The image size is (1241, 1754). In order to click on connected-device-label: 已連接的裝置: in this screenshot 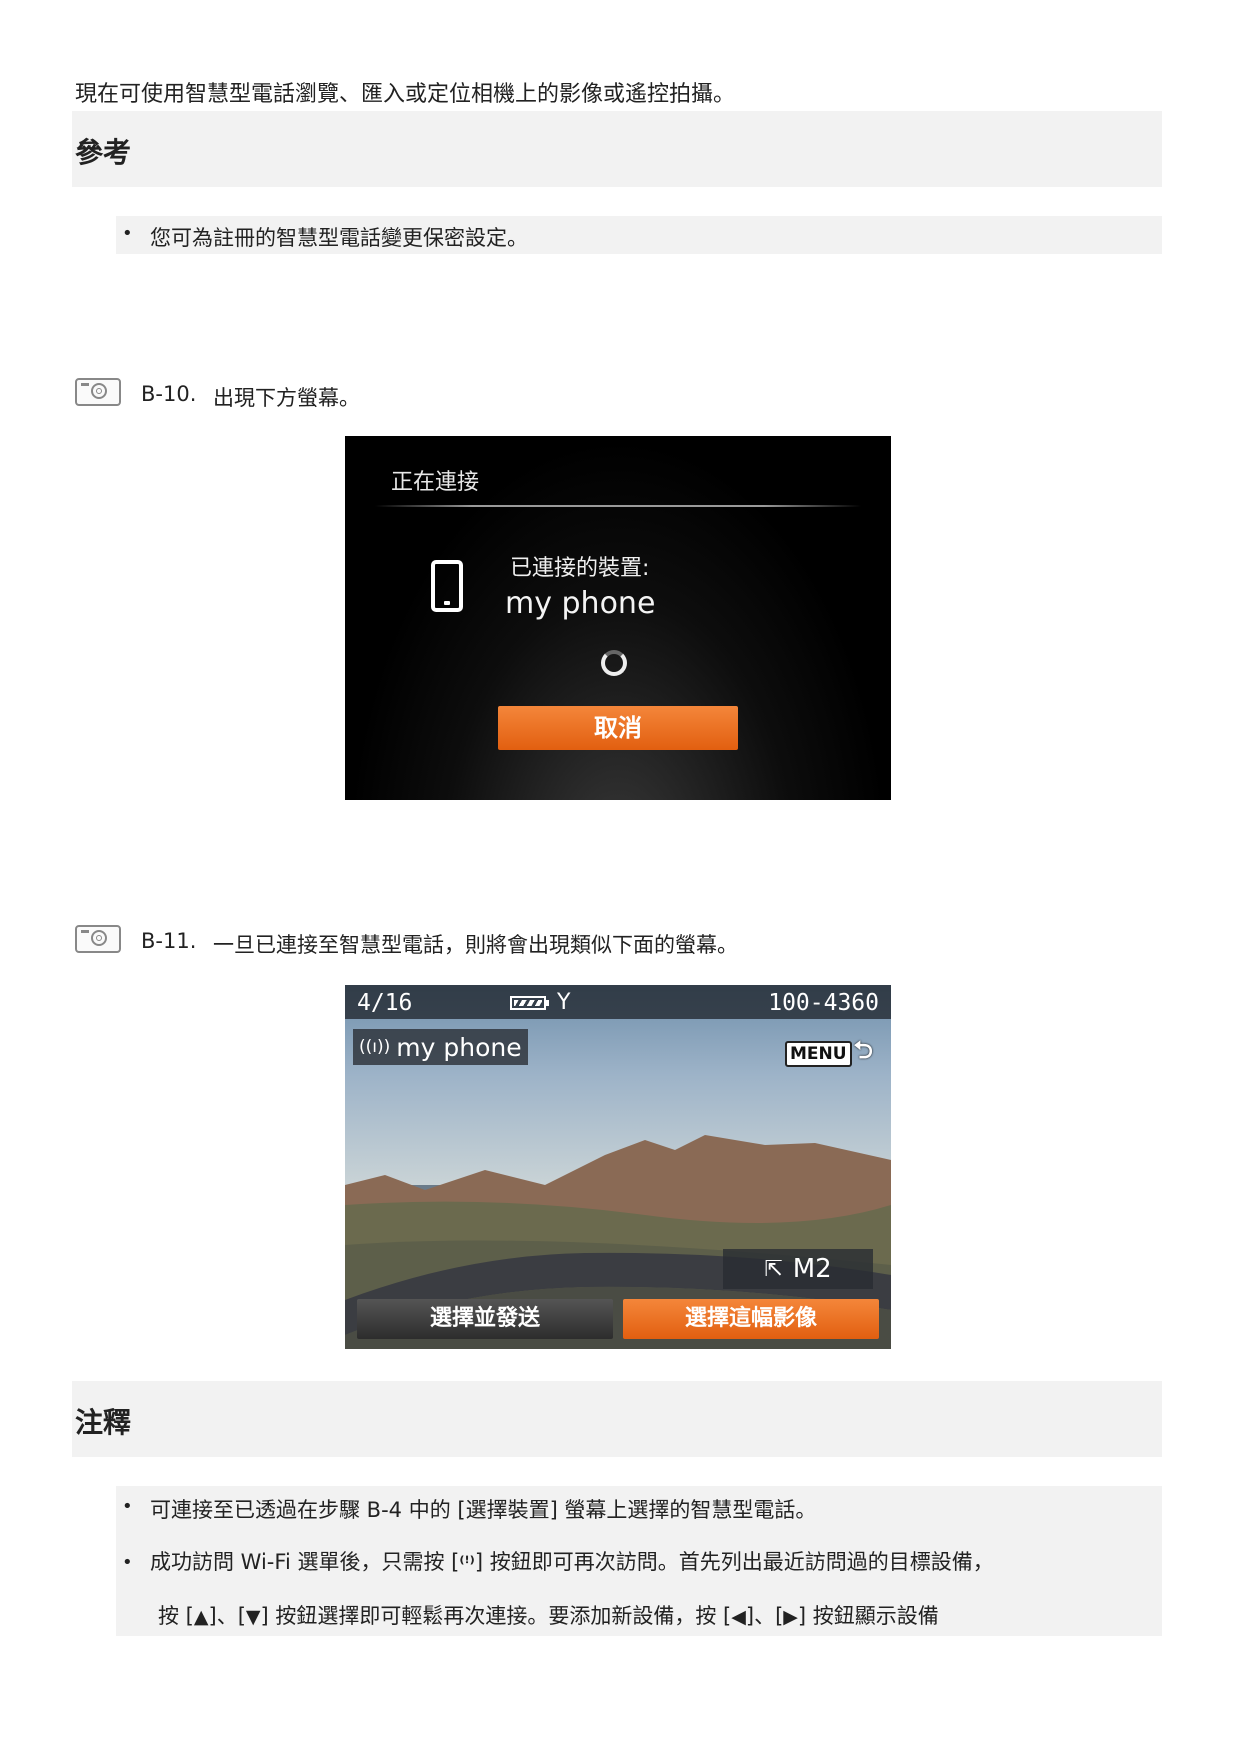, I will do `click(580, 568)`.